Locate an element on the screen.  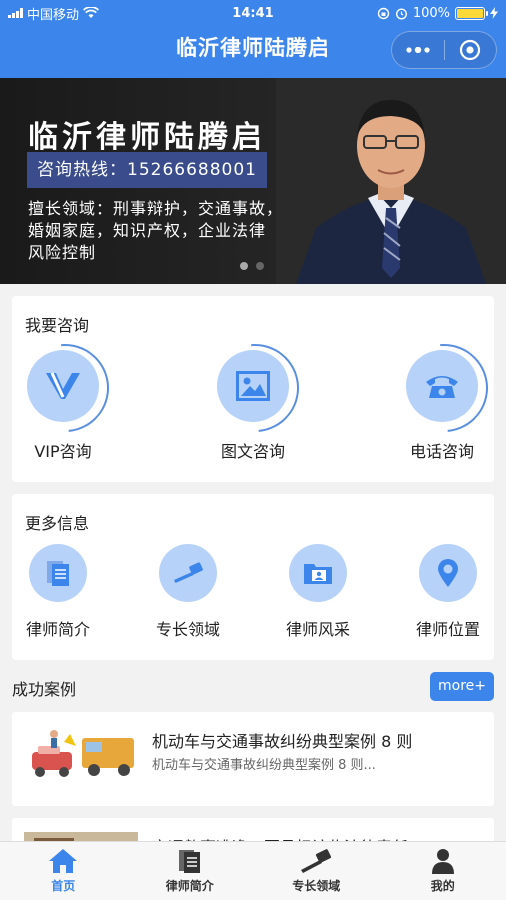
banner-desc-line: 风险控制 is located at coordinates (62, 252).